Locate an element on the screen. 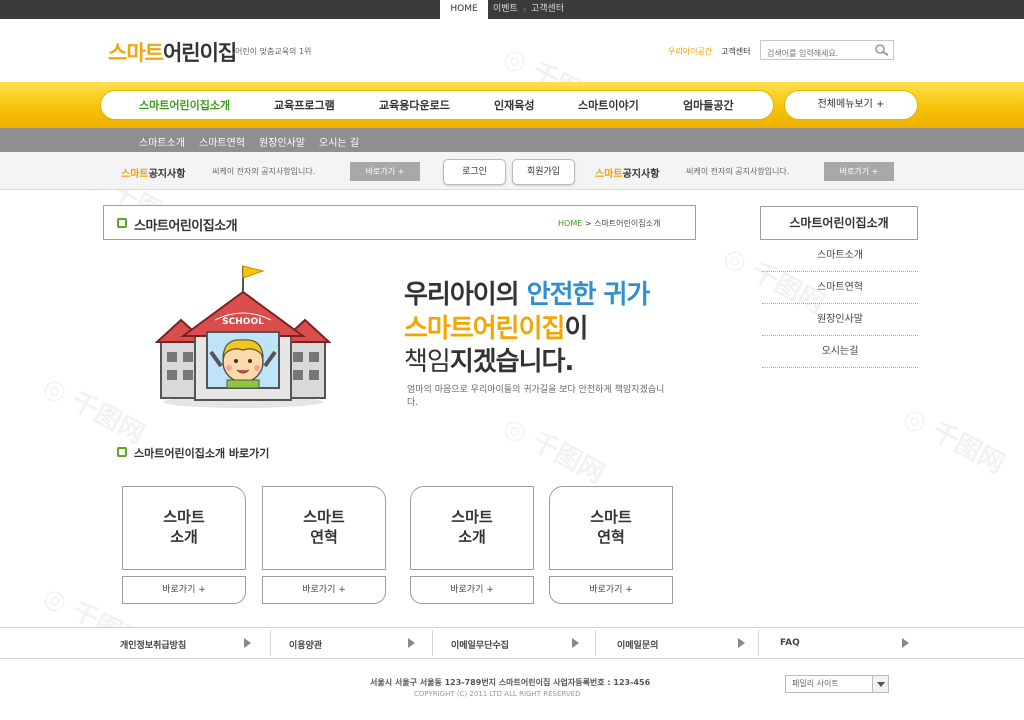 Image resolution: width=1024 pixels, height=720 pixels. side-item-greeting: 원장인사말 is located at coordinates (840, 320).